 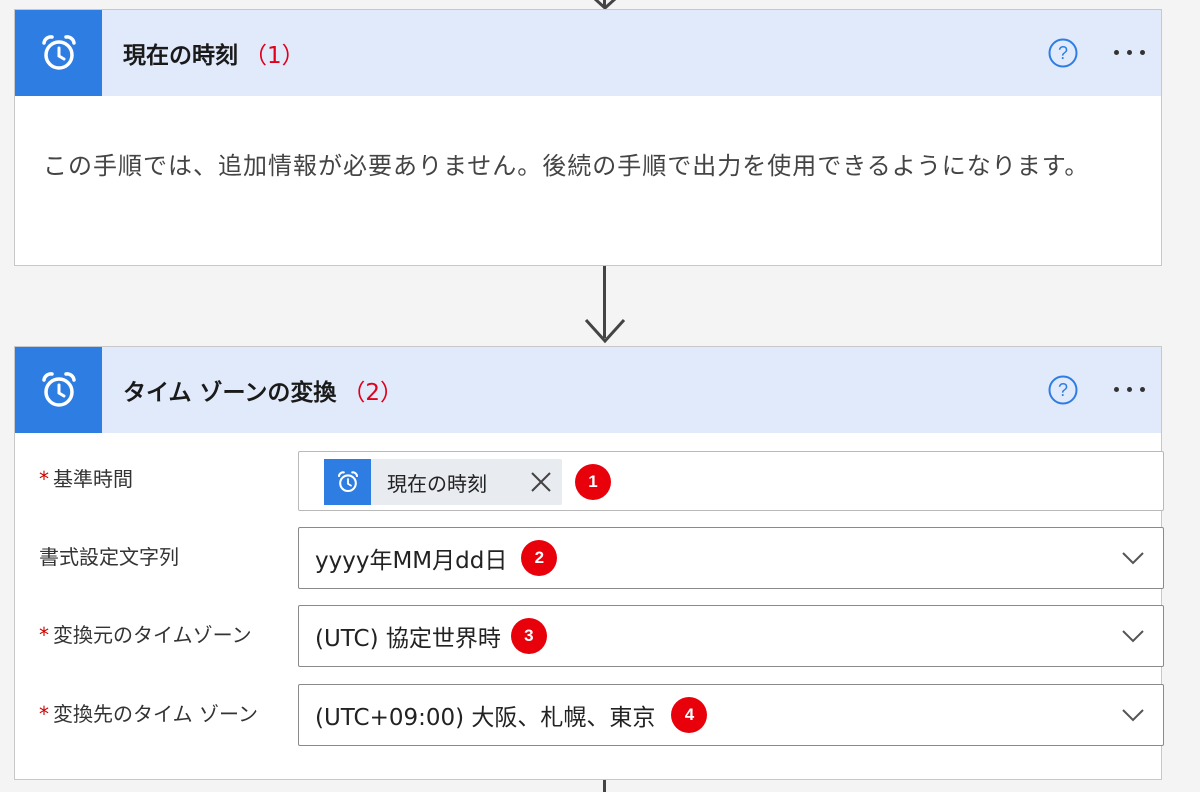 I want to click on step-header: 現在の時刻 （1） ?, so click(x=588, y=53).